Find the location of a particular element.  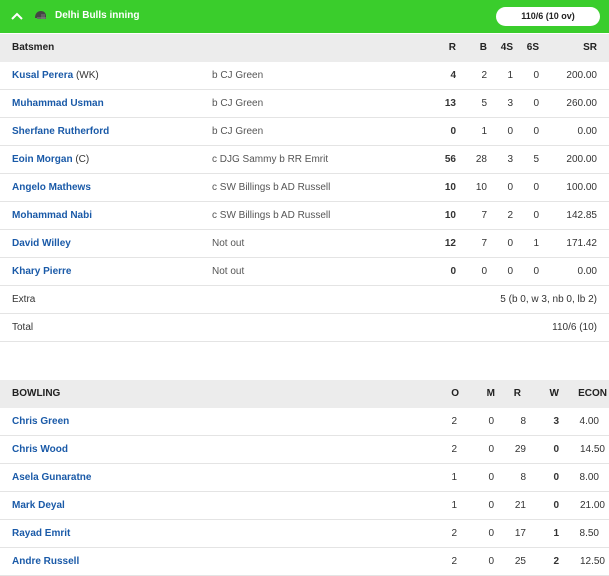

col-runs-conceded: R is located at coordinates (517, 393).